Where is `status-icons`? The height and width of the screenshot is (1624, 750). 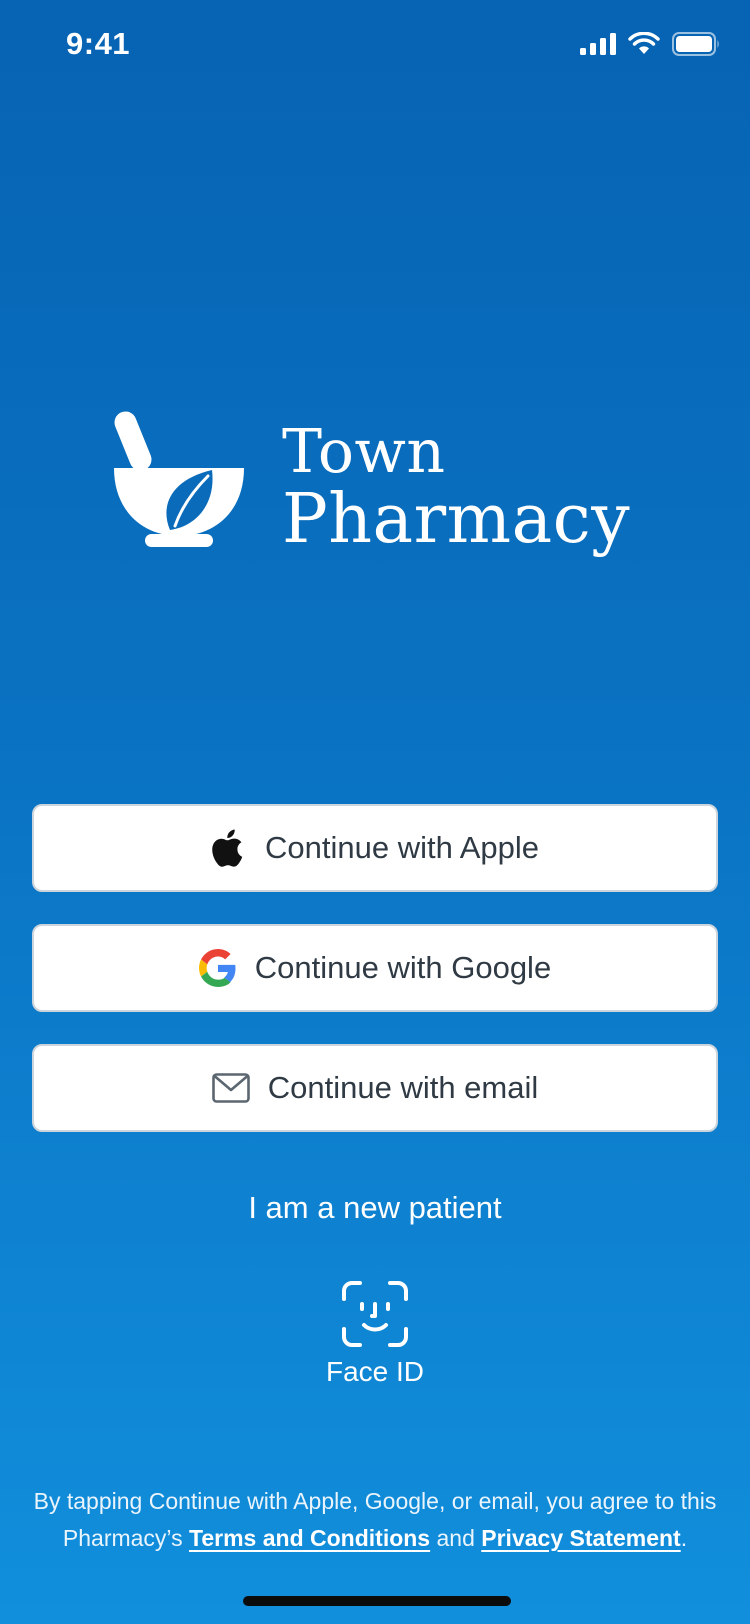
status-icons is located at coordinates (650, 44).